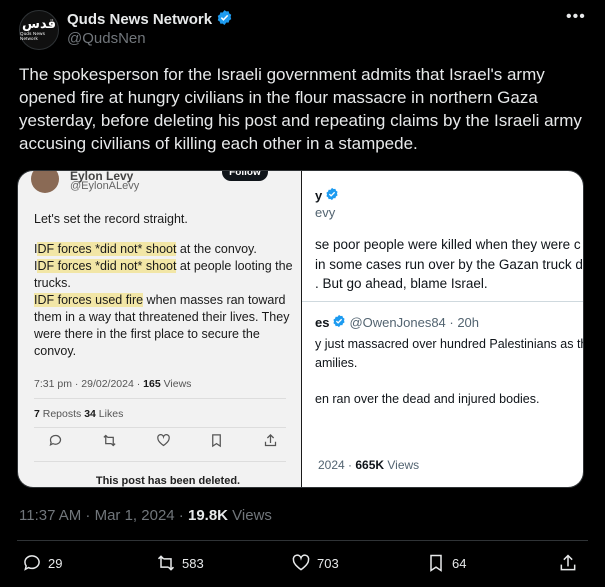 Image resolution: width=605 pixels, height=587 pixels. I want to click on avatar-logo-subtext: Quds News Network, so click(33, 36).